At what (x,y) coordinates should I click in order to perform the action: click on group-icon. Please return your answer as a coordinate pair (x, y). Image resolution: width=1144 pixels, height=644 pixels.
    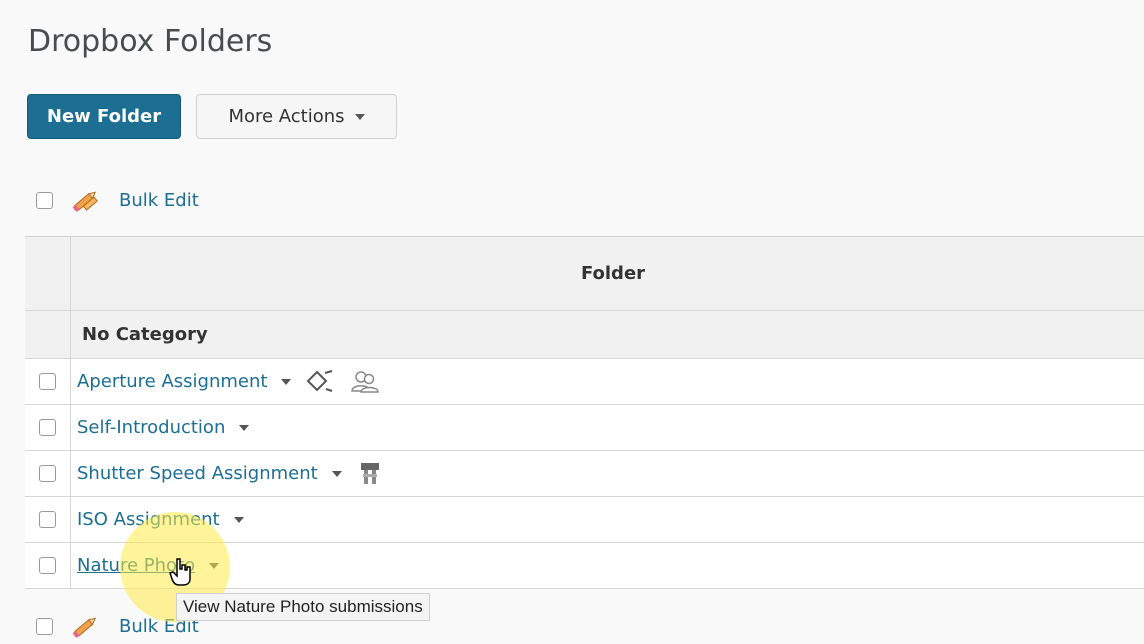
    Looking at the image, I should click on (365, 382).